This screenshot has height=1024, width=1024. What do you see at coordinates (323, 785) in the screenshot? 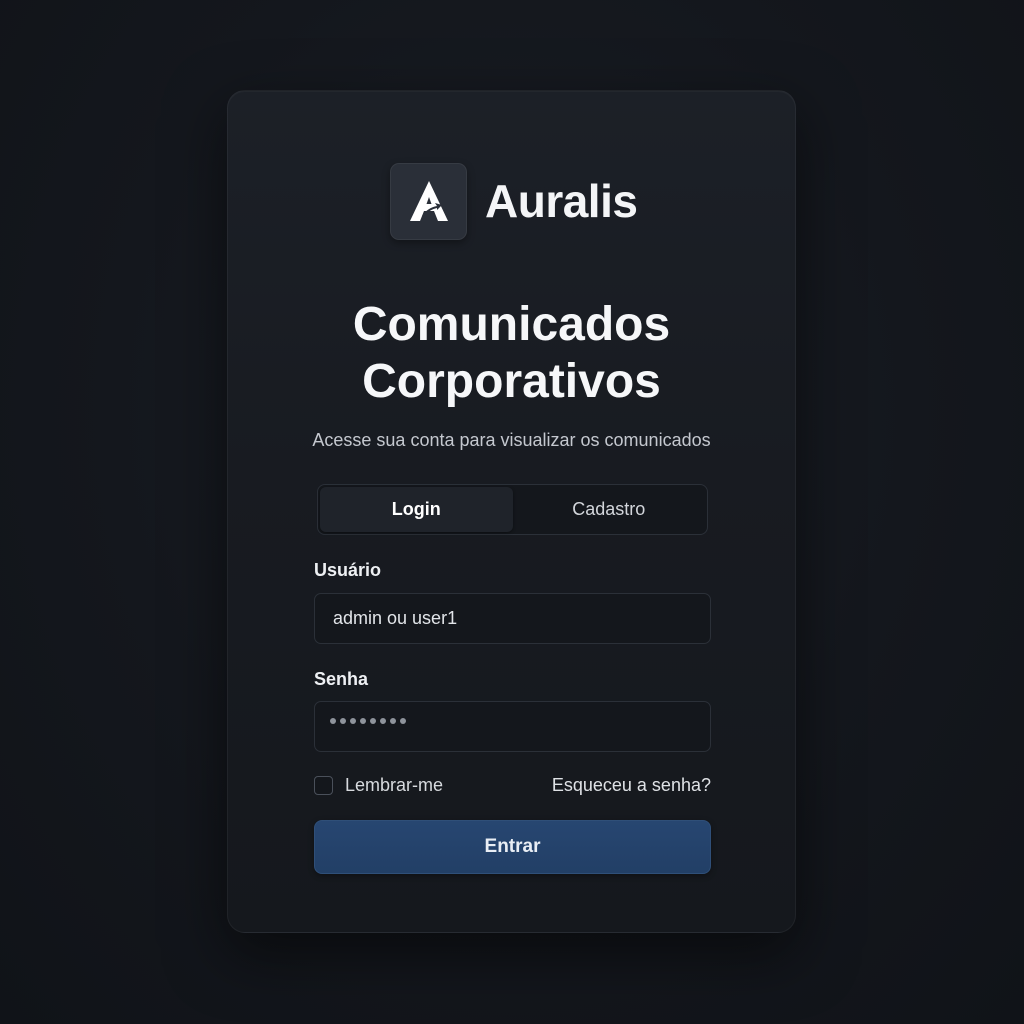
I see `remember-me-checkbox` at bounding box center [323, 785].